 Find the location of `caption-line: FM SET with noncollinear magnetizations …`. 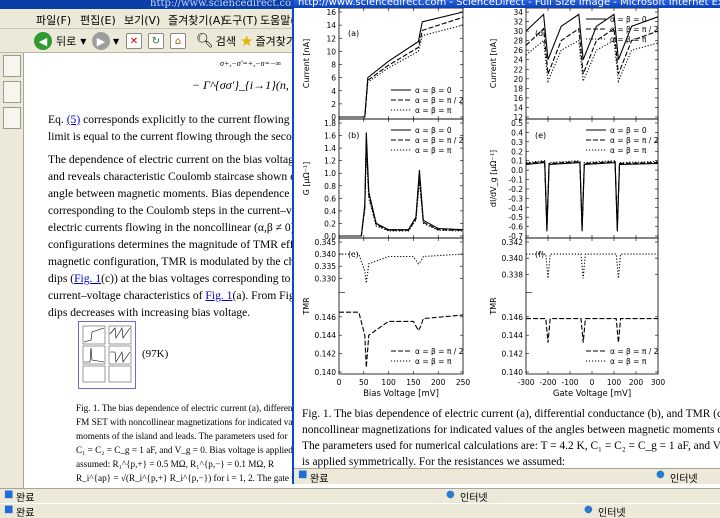

caption-line: FM SET with noncollinear magnetizations … is located at coordinates (188, 422).